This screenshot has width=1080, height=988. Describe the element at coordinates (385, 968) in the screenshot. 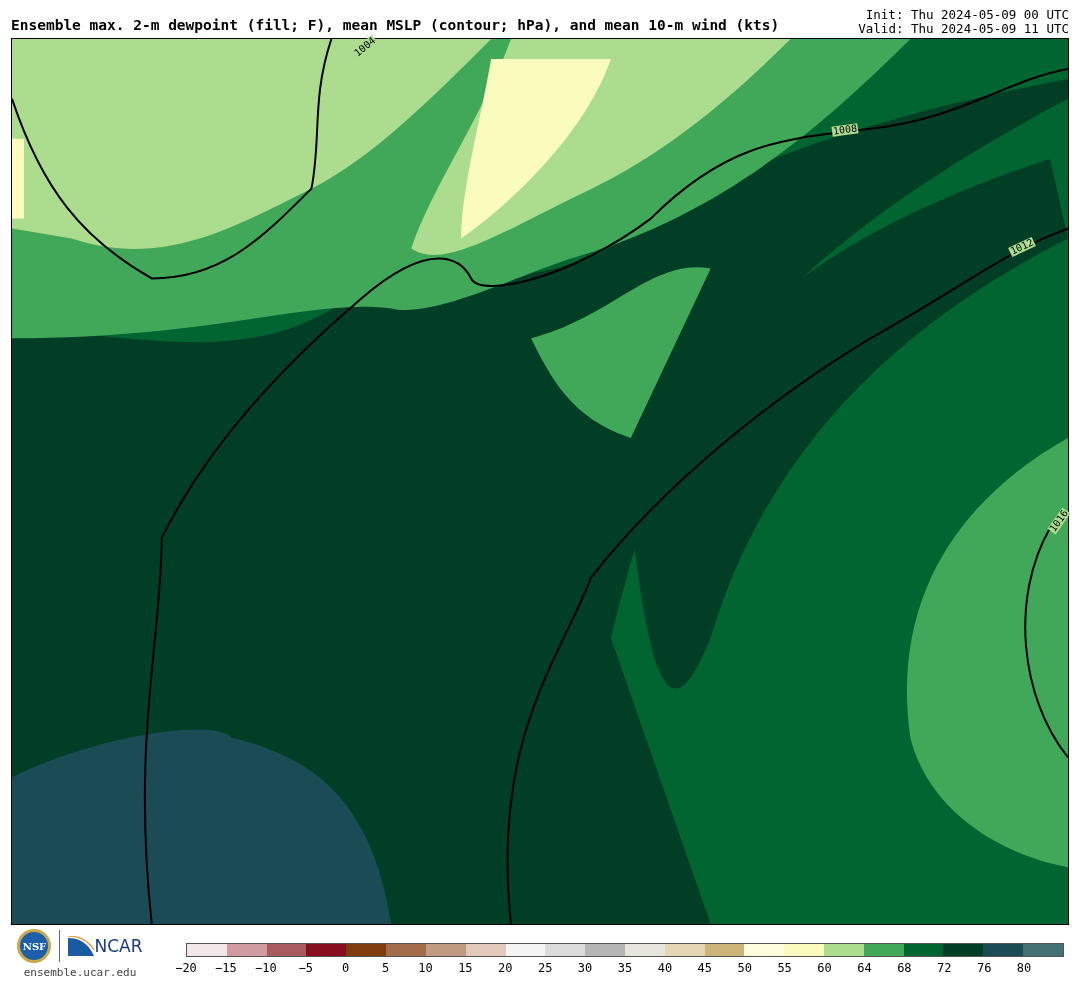

I see `tick-label: 5` at that location.